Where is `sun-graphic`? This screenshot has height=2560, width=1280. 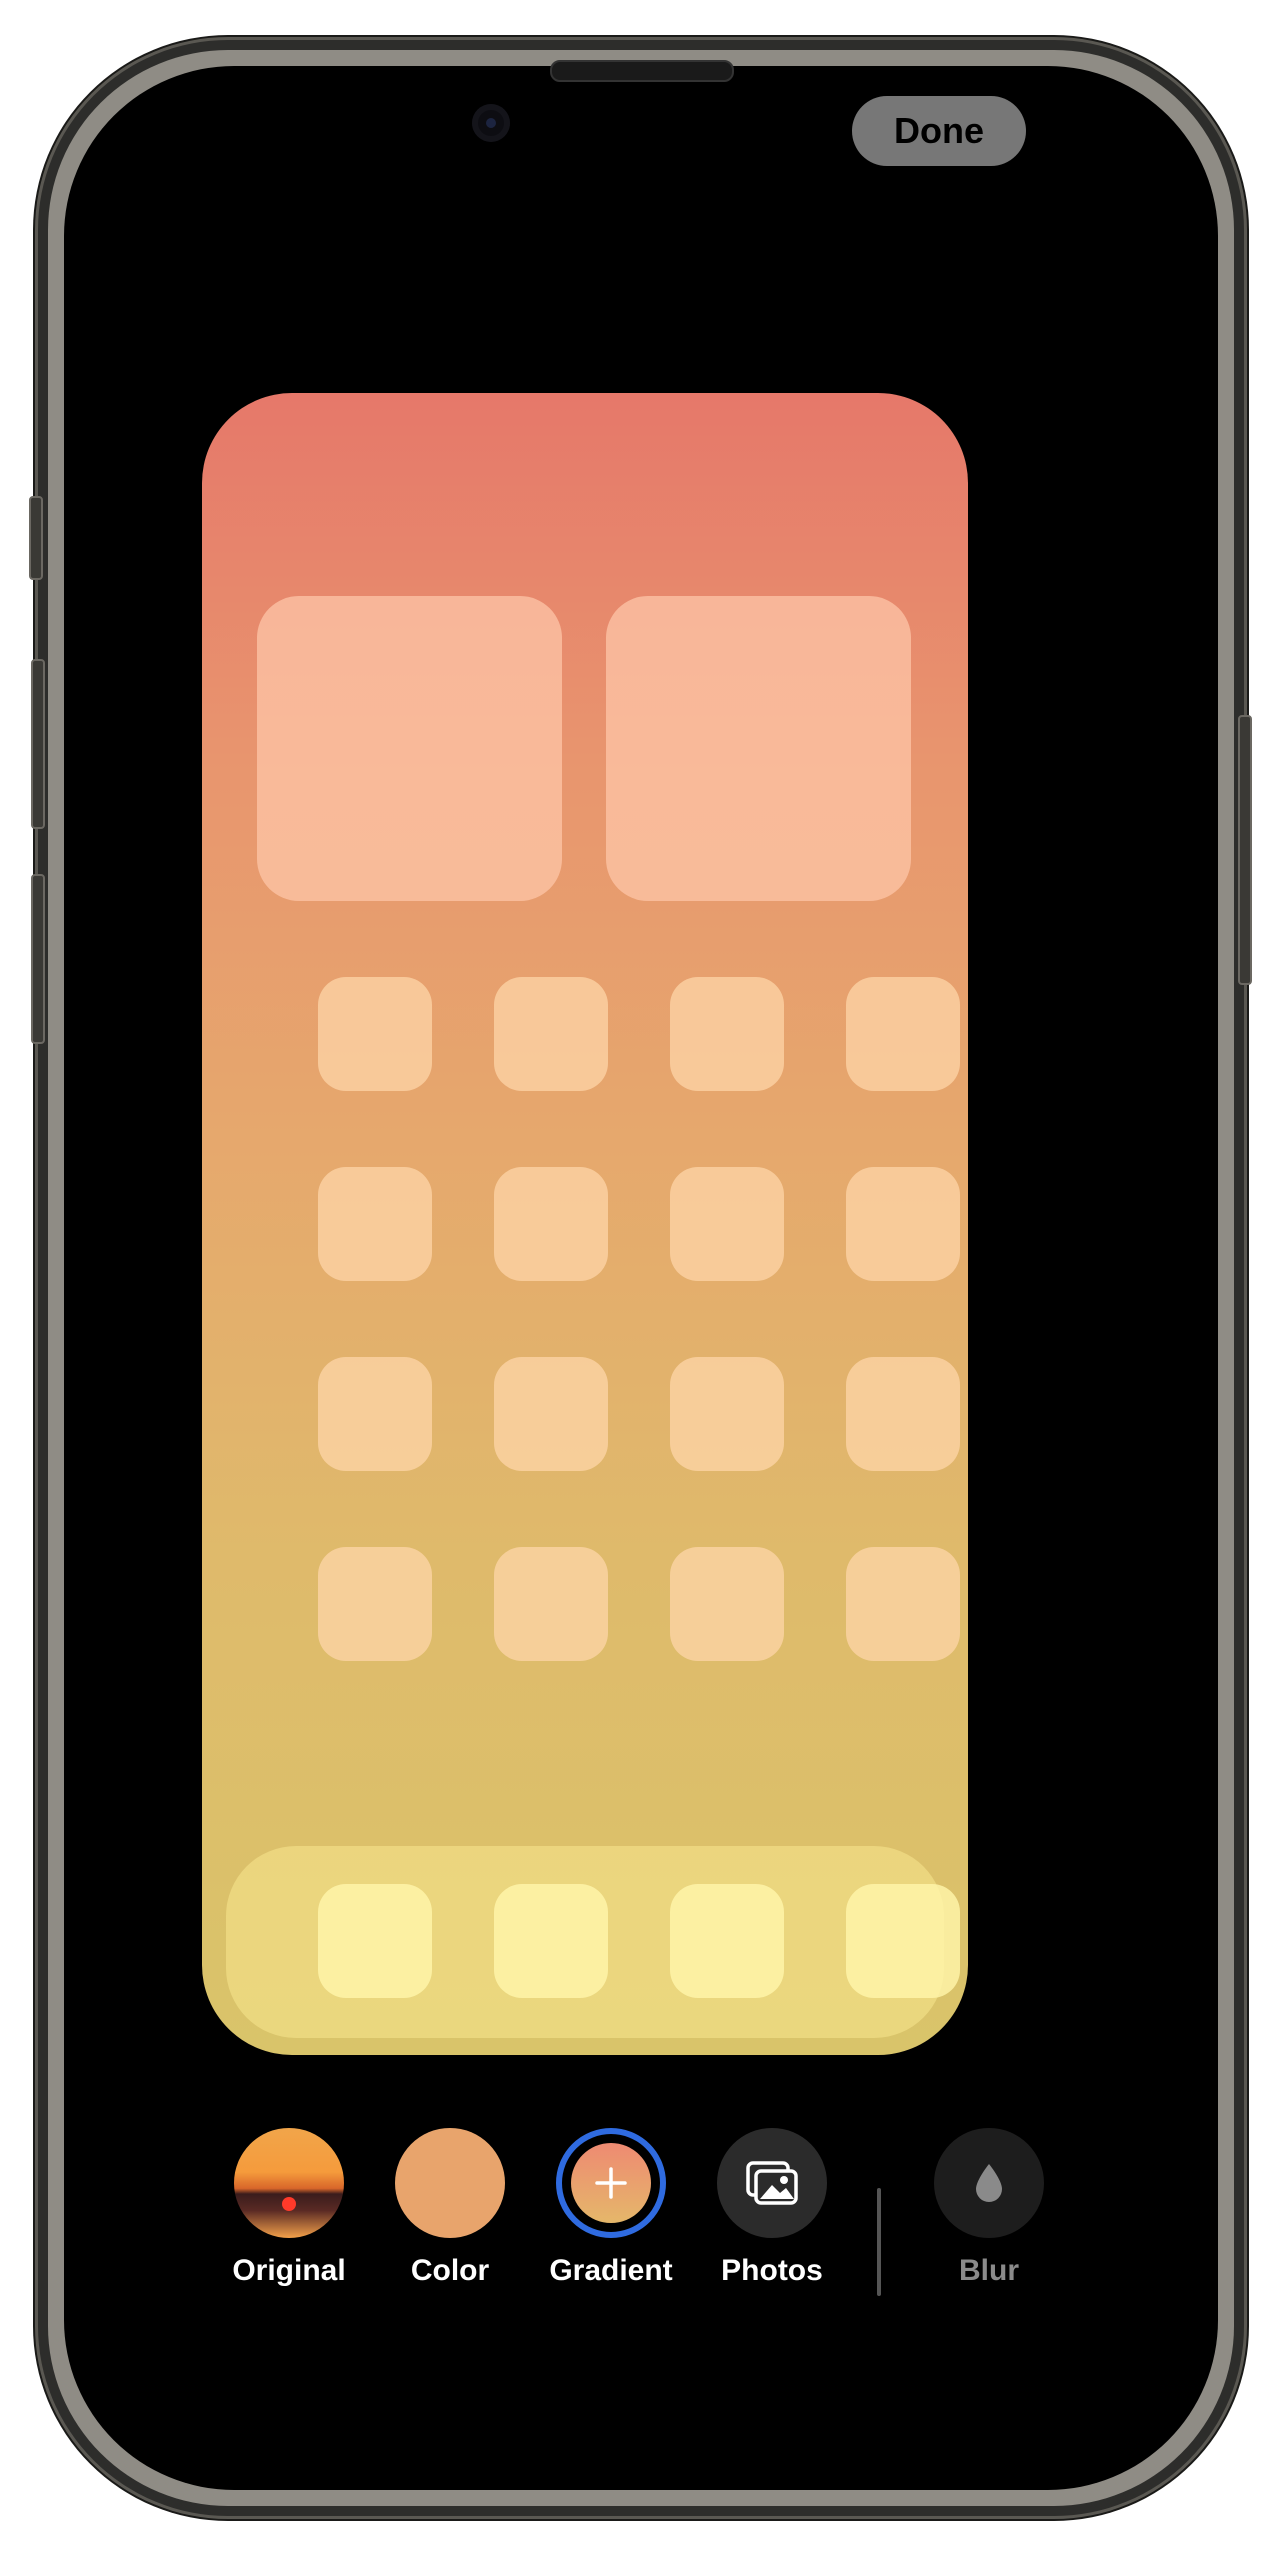 sun-graphic is located at coordinates (289, 2204).